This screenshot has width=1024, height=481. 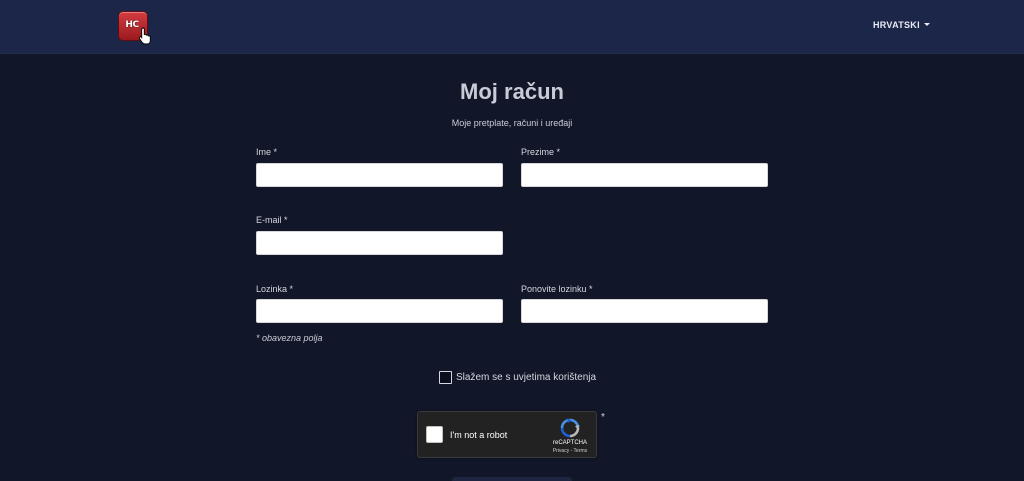 I want to click on top-navbar: HC HRVATSKI, so click(x=512, y=27).